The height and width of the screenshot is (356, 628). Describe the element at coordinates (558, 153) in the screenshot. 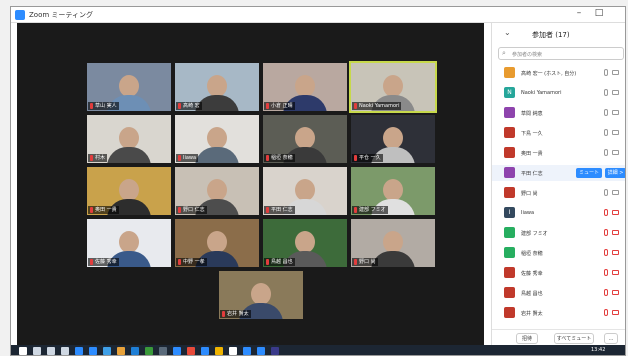

I see `participant-row: 奥田 一貴` at that location.